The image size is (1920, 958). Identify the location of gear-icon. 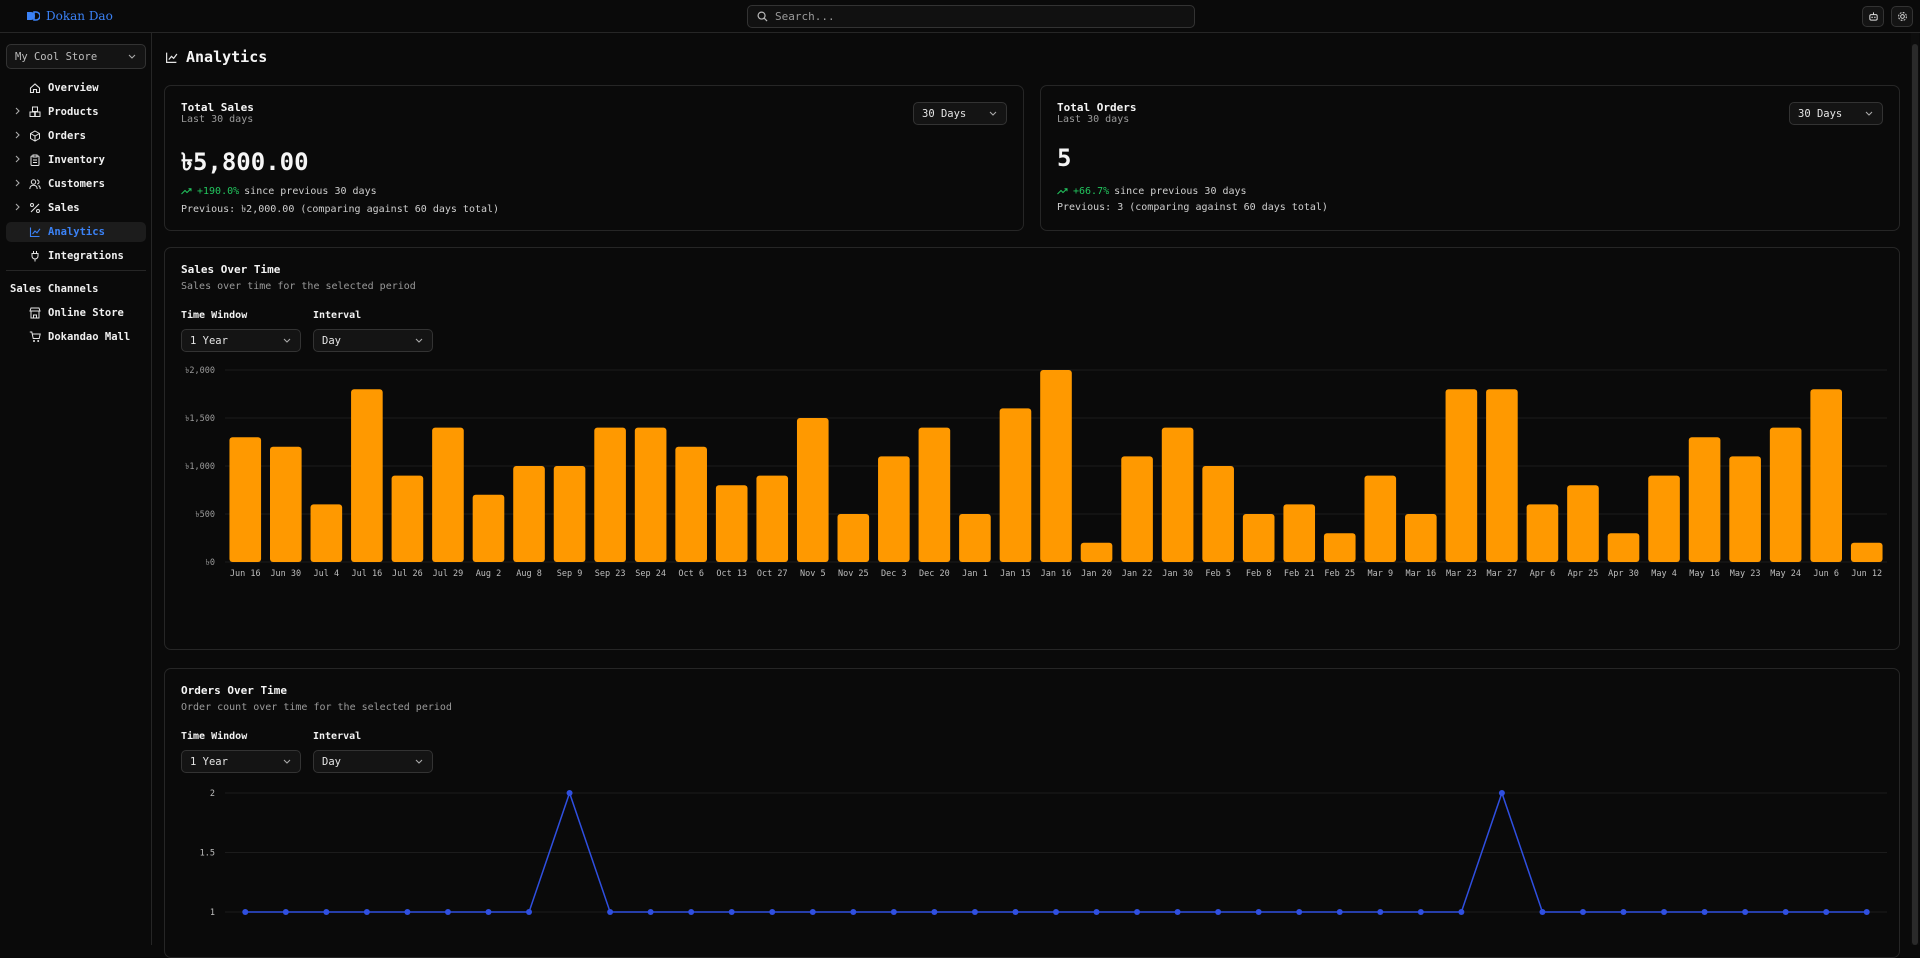
(1902, 16).